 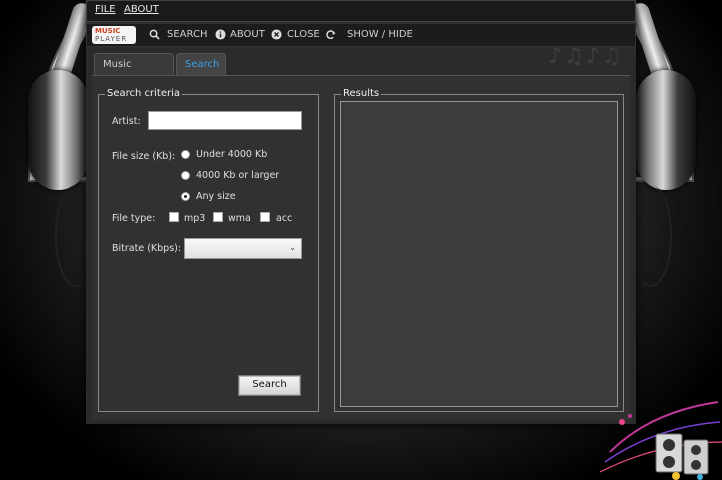 I want to click on filetype-wma-checkbox, so click(x=218, y=217).